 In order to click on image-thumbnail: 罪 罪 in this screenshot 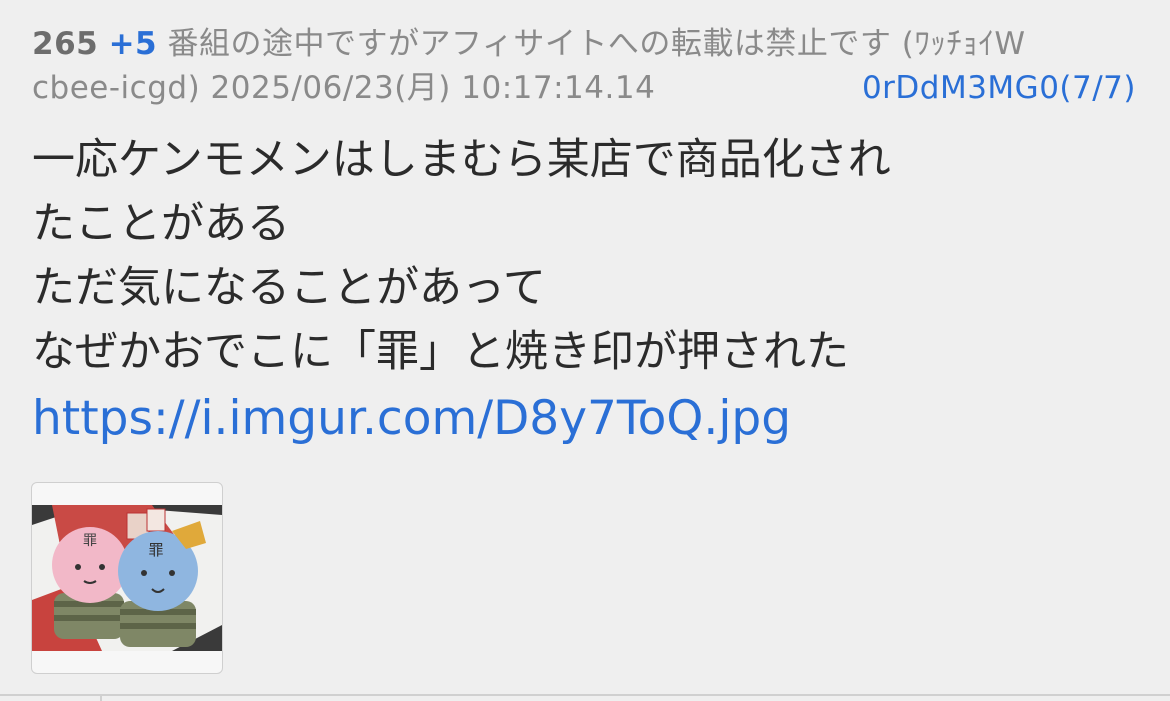, I will do `click(127, 578)`.